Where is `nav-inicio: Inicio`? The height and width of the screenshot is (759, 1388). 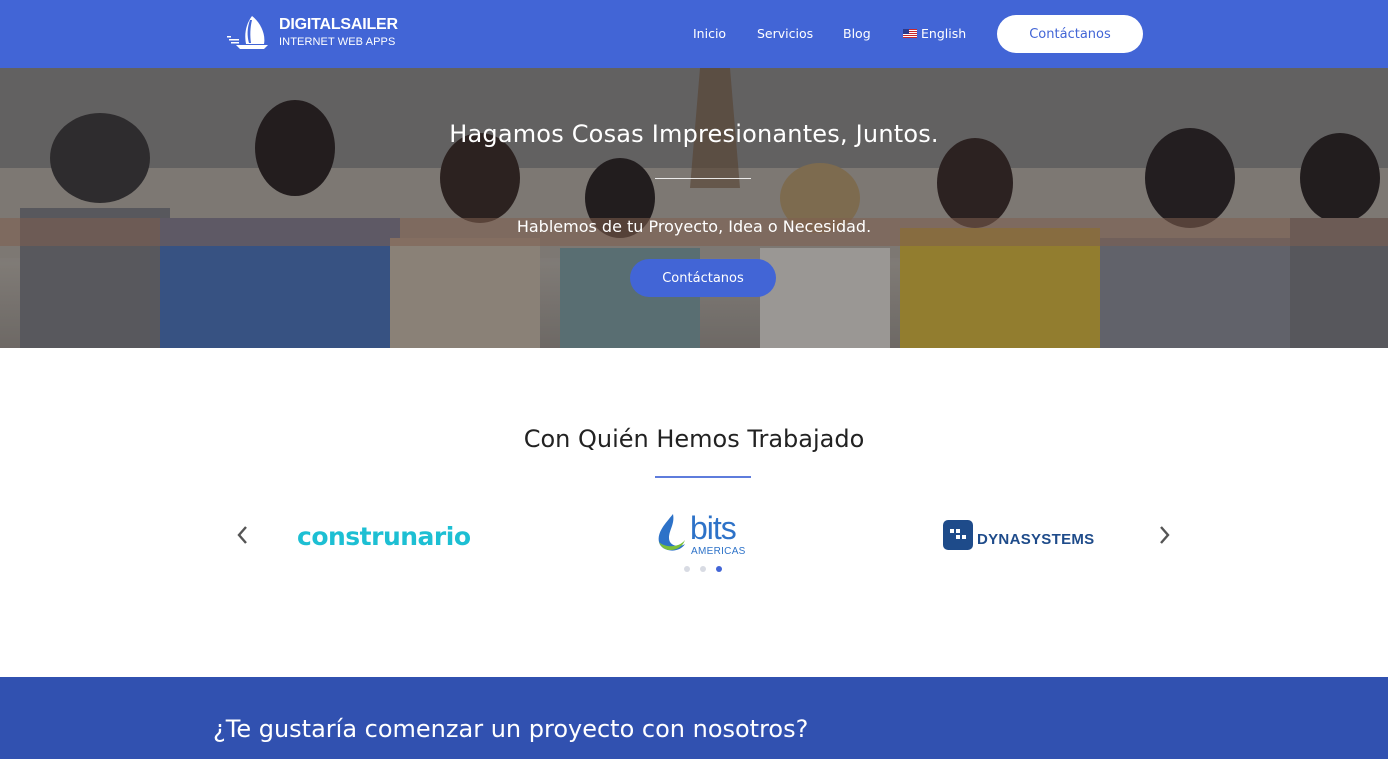 nav-inicio: Inicio is located at coordinates (709, 33).